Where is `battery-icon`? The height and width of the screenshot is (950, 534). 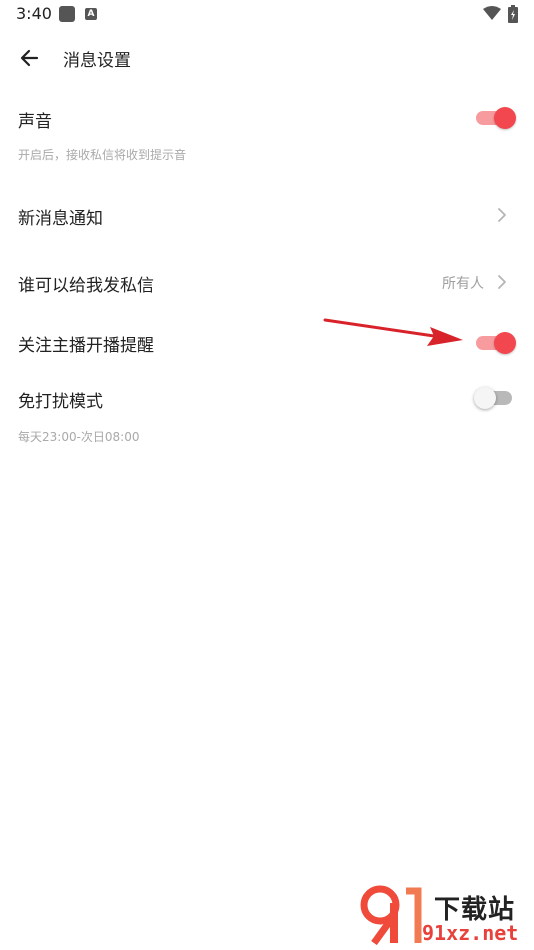
battery-icon is located at coordinates (513, 14).